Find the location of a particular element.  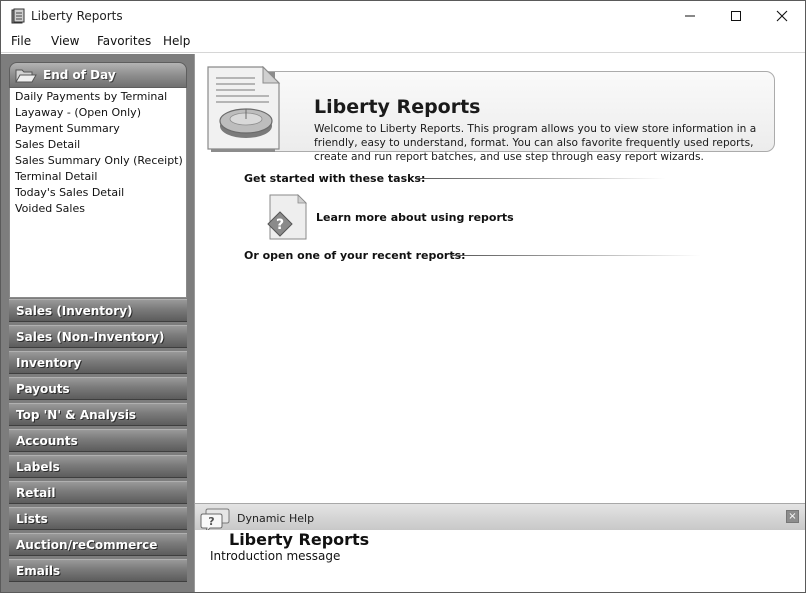

report-book-icon is located at coordinates (18, 16).